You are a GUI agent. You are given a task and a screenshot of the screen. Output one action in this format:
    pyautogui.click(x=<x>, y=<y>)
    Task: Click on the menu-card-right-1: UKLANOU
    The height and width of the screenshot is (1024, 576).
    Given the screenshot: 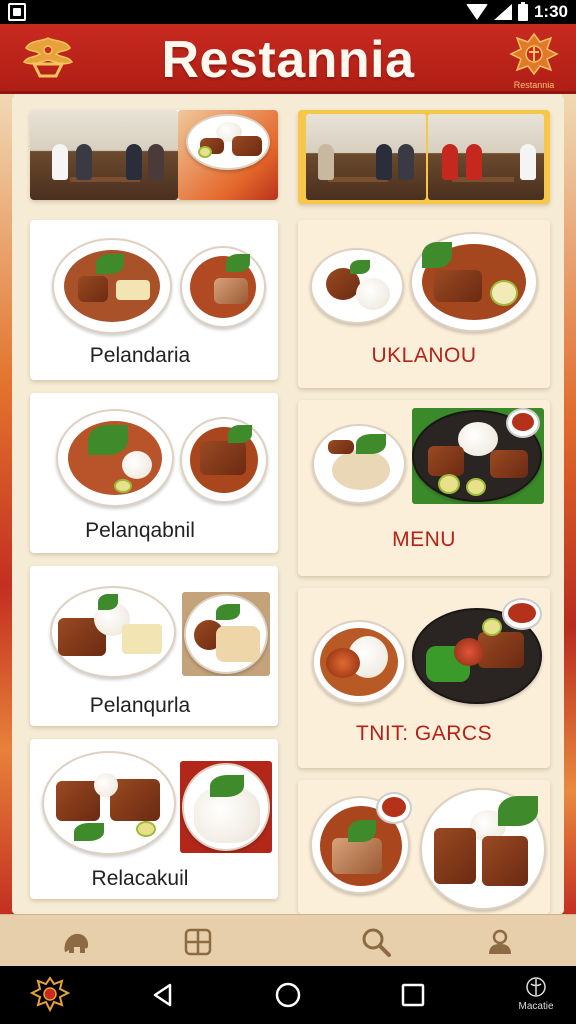 What is the action you would take?
    pyautogui.click(x=424, y=304)
    